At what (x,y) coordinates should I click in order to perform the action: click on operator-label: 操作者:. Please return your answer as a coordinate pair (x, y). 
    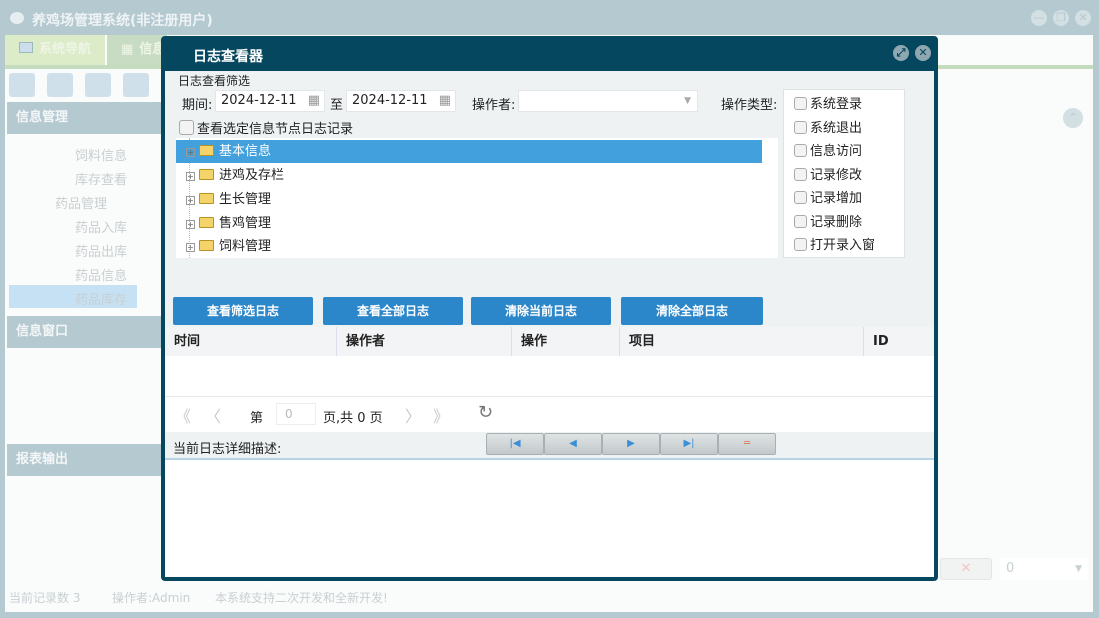
    Looking at the image, I should click on (494, 105).